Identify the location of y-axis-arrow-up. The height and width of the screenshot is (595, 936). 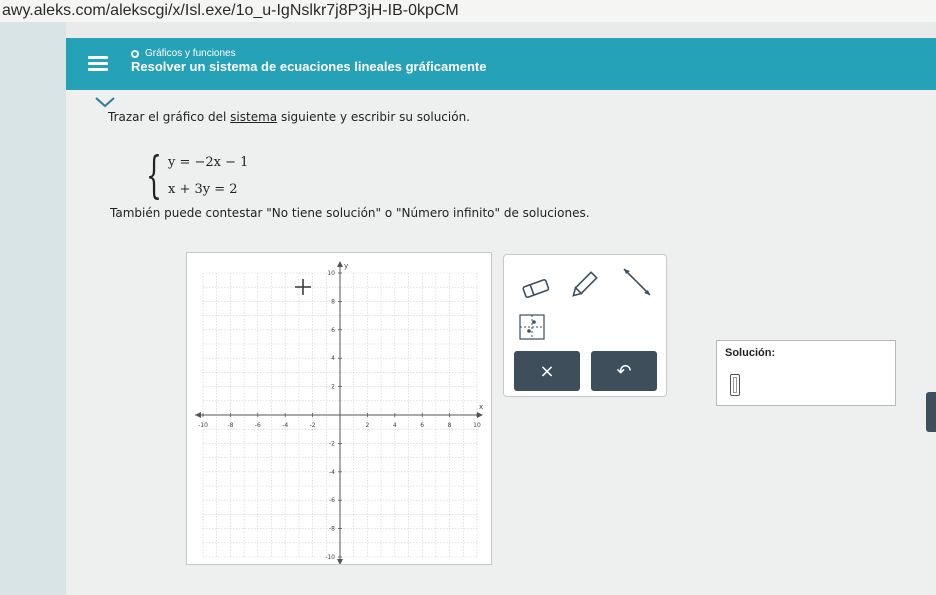
(340, 264).